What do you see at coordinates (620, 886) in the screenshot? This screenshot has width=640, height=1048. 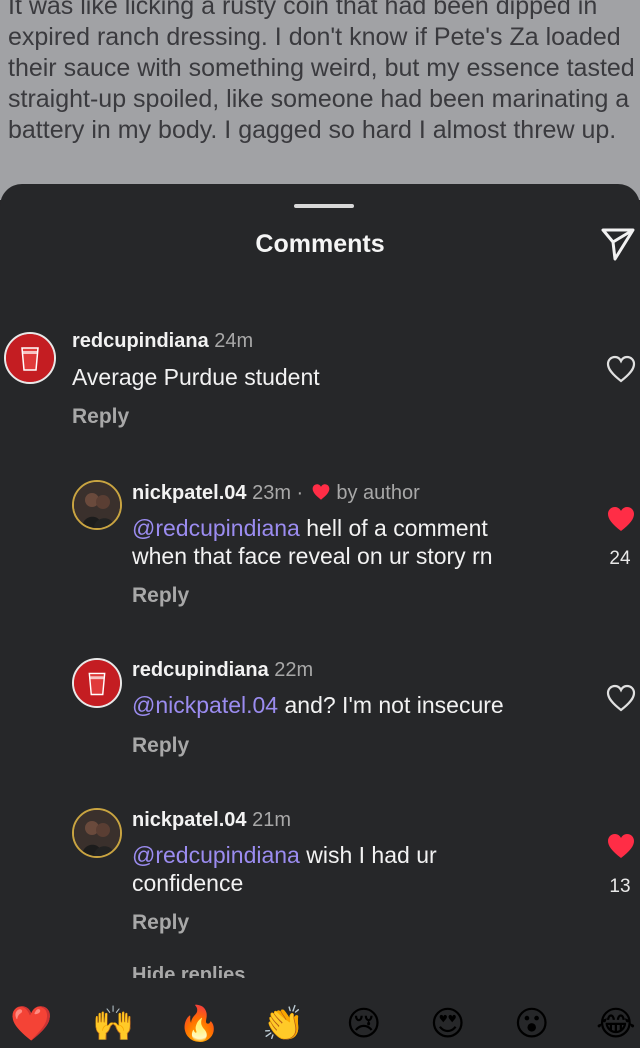 I see `like-count: 13` at bounding box center [620, 886].